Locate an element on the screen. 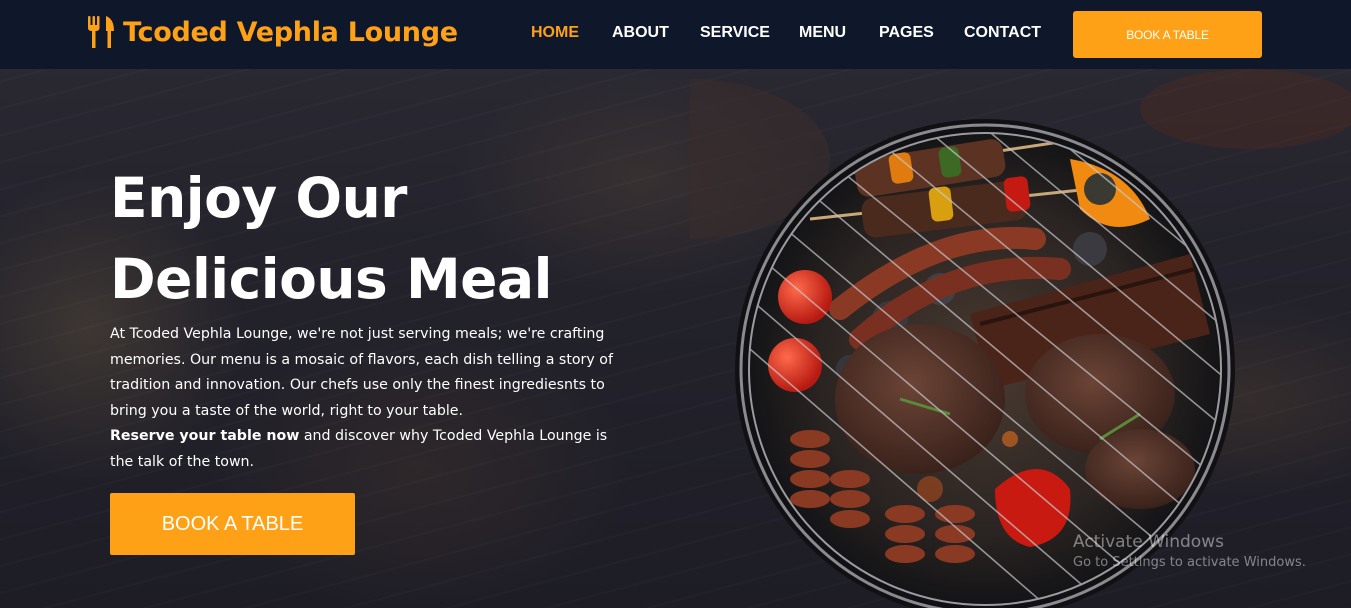 The width and height of the screenshot is (1351, 608). watermark-title: Activate Windows is located at coordinates (1148, 542).